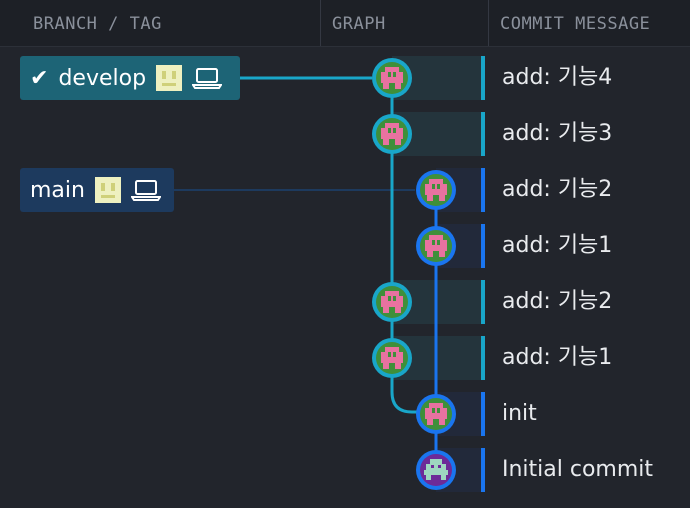 Image resolution: width=690 pixels, height=508 pixels. What do you see at coordinates (57, 190) in the screenshot?
I see `branch-name: main` at bounding box center [57, 190].